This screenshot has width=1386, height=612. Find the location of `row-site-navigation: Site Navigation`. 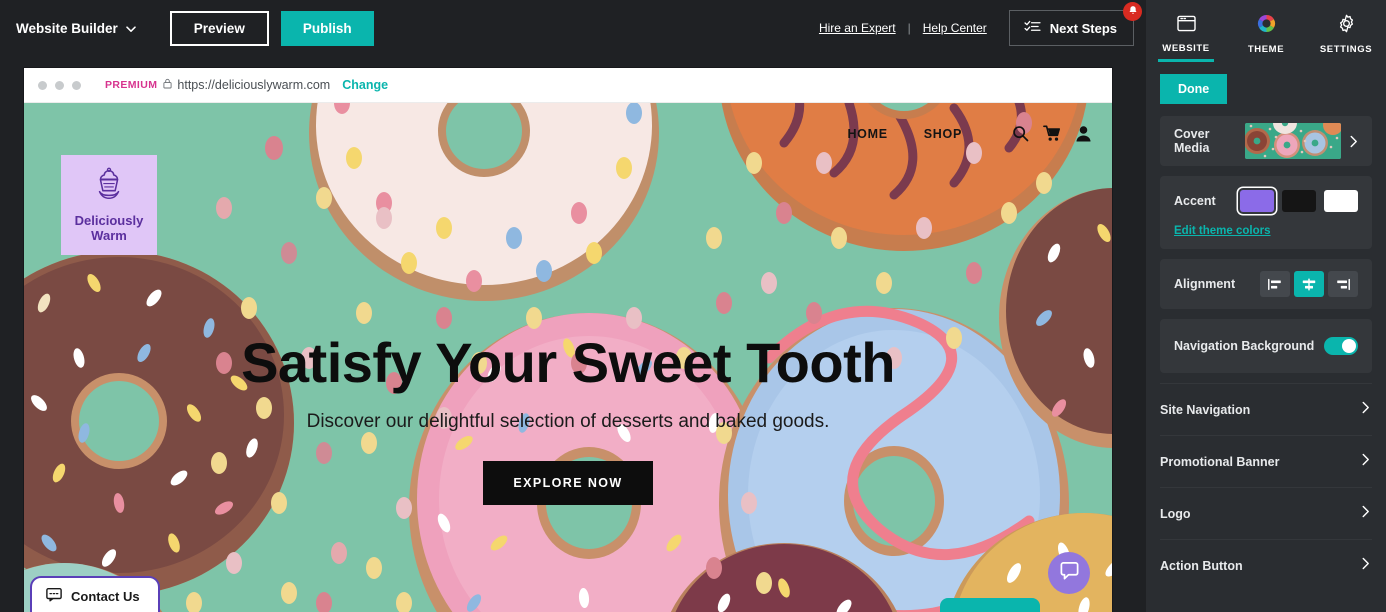

row-site-navigation: Site Navigation is located at coordinates (1266, 409).